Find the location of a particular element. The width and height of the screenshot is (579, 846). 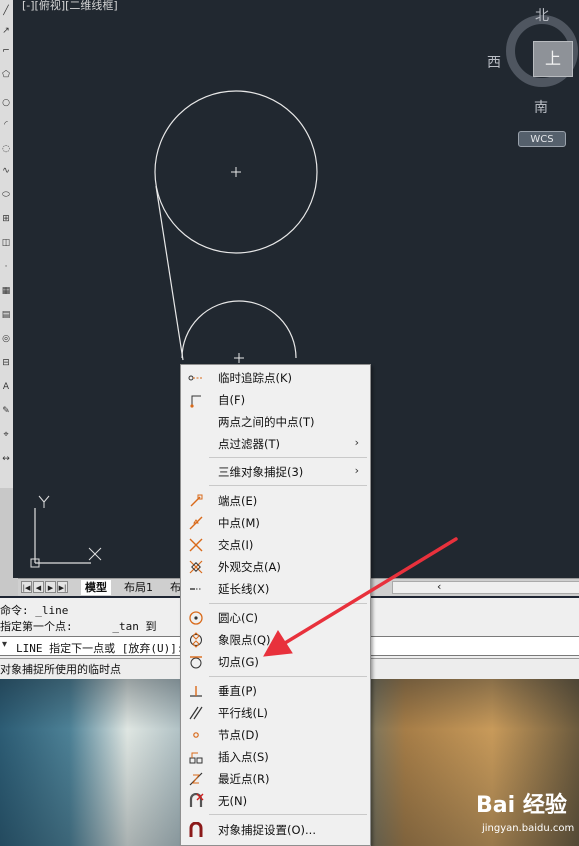

annotation-arrow is located at coordinates (360, 597).